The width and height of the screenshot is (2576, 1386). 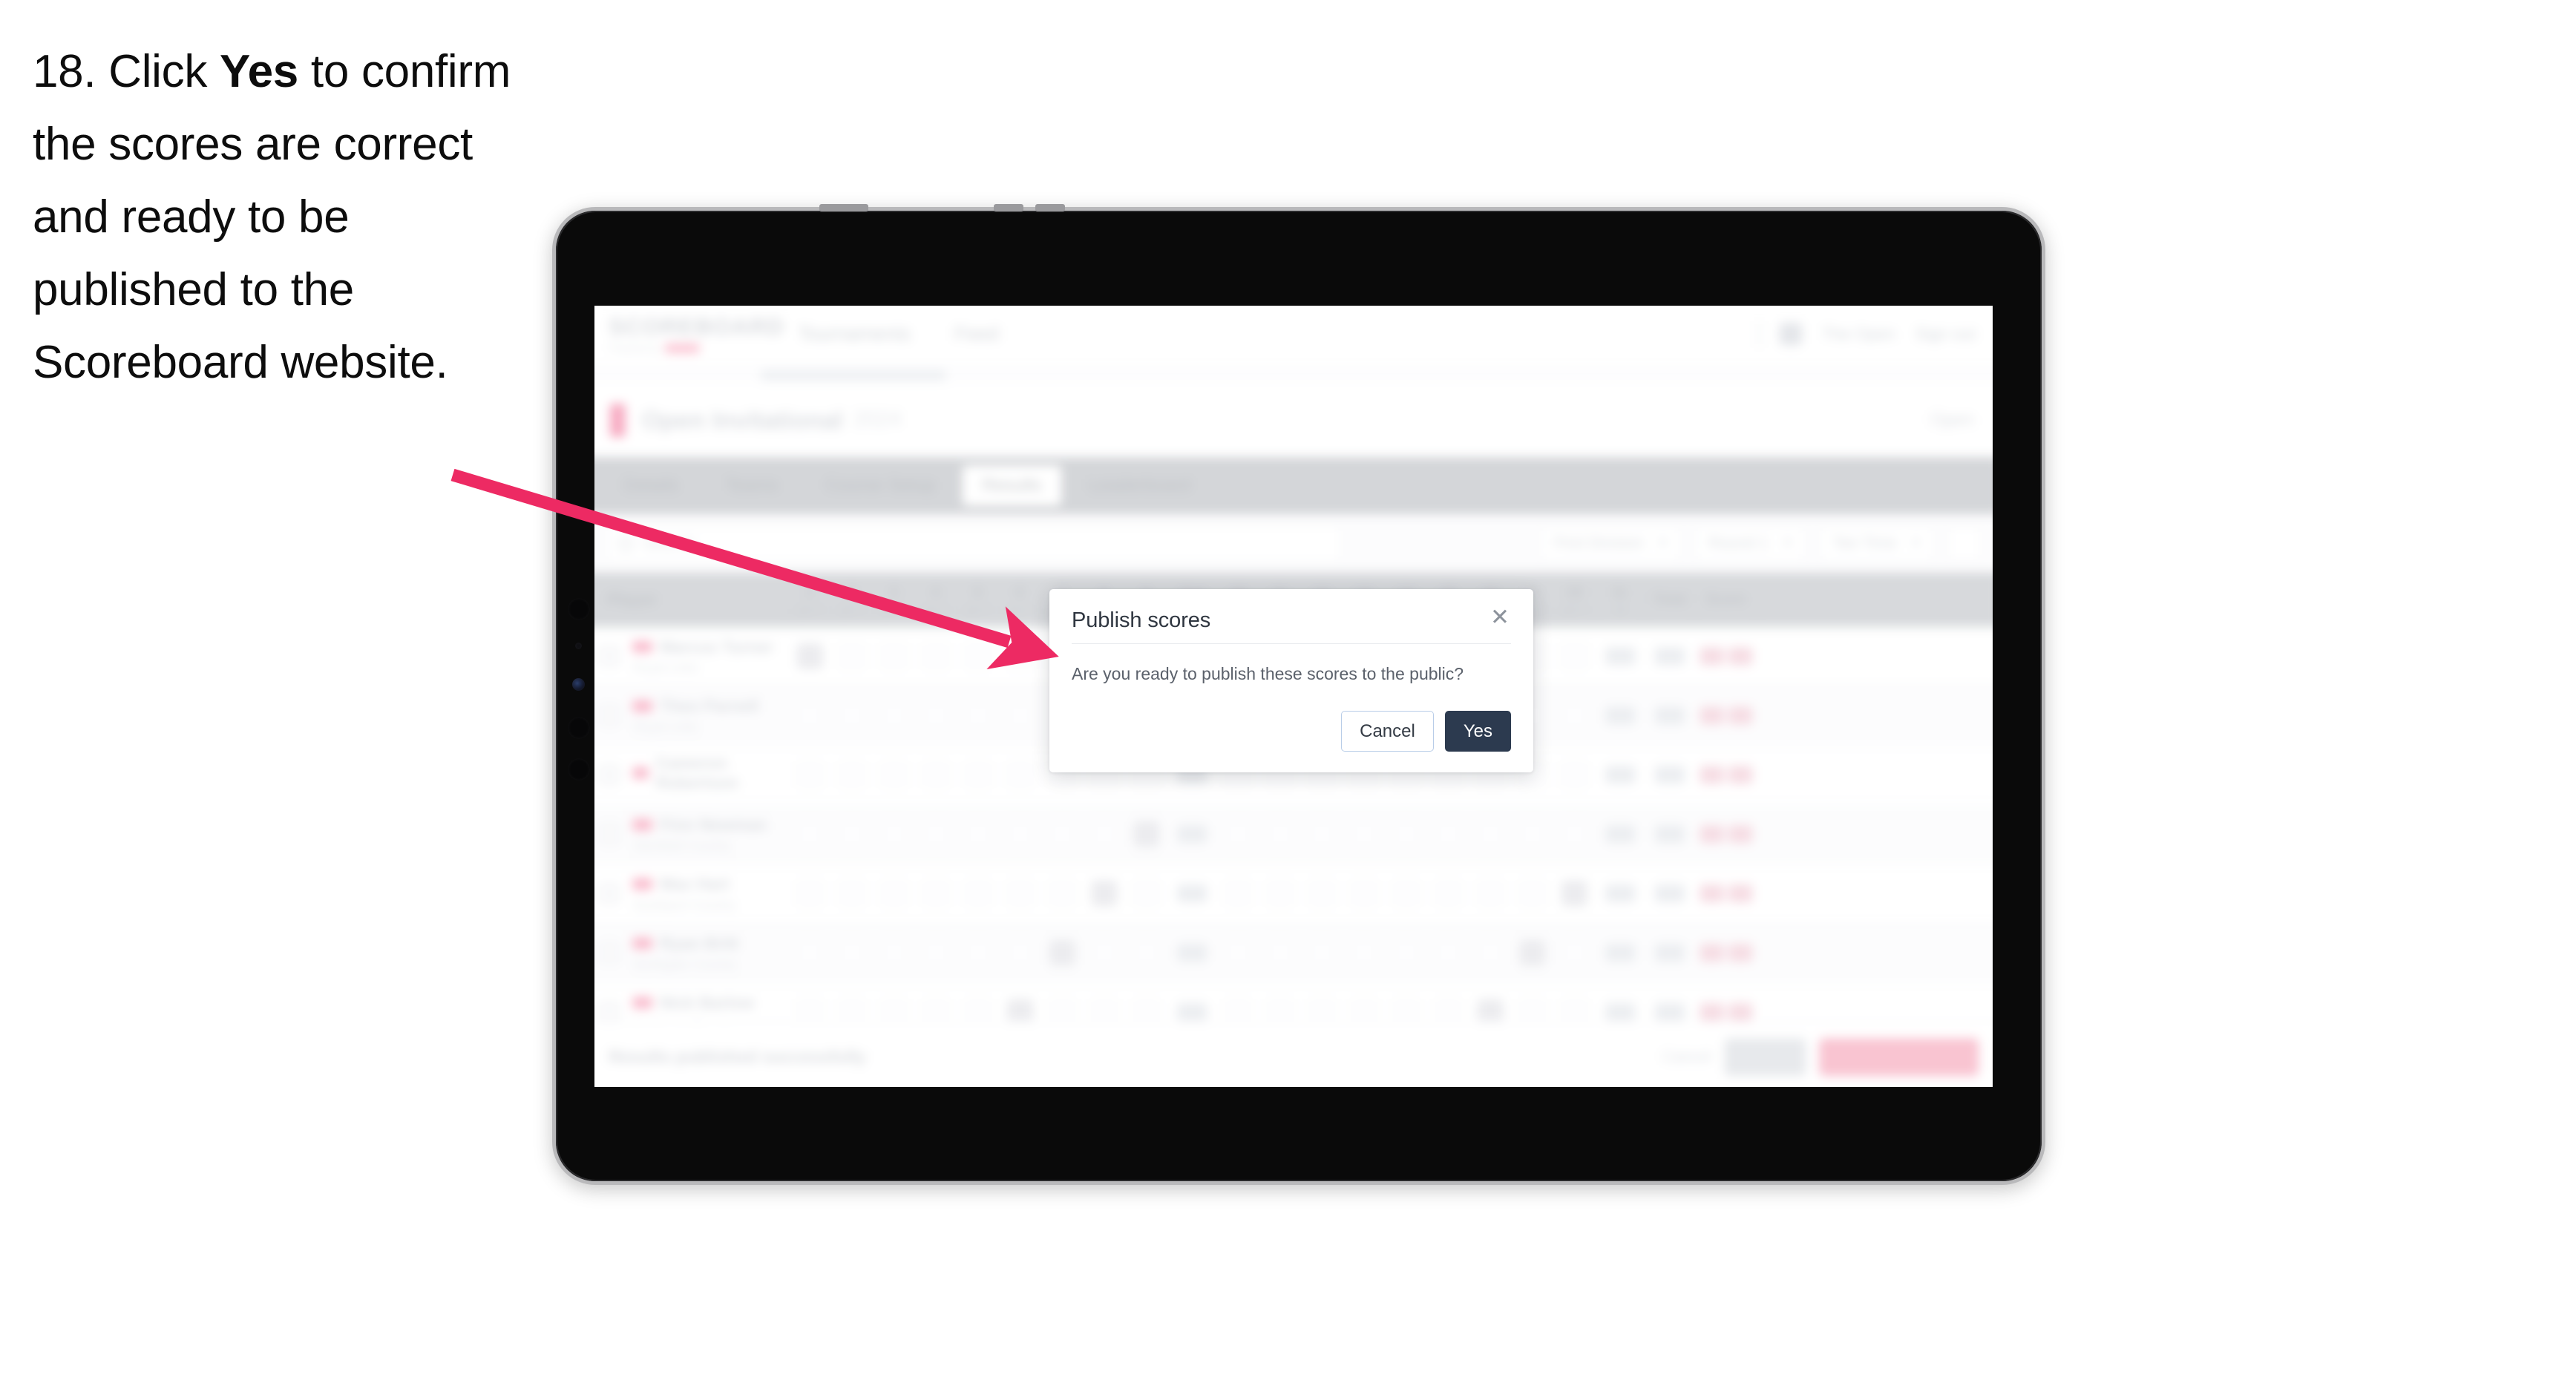 I want to click on sensor-icon, so click(x=578, y=684).